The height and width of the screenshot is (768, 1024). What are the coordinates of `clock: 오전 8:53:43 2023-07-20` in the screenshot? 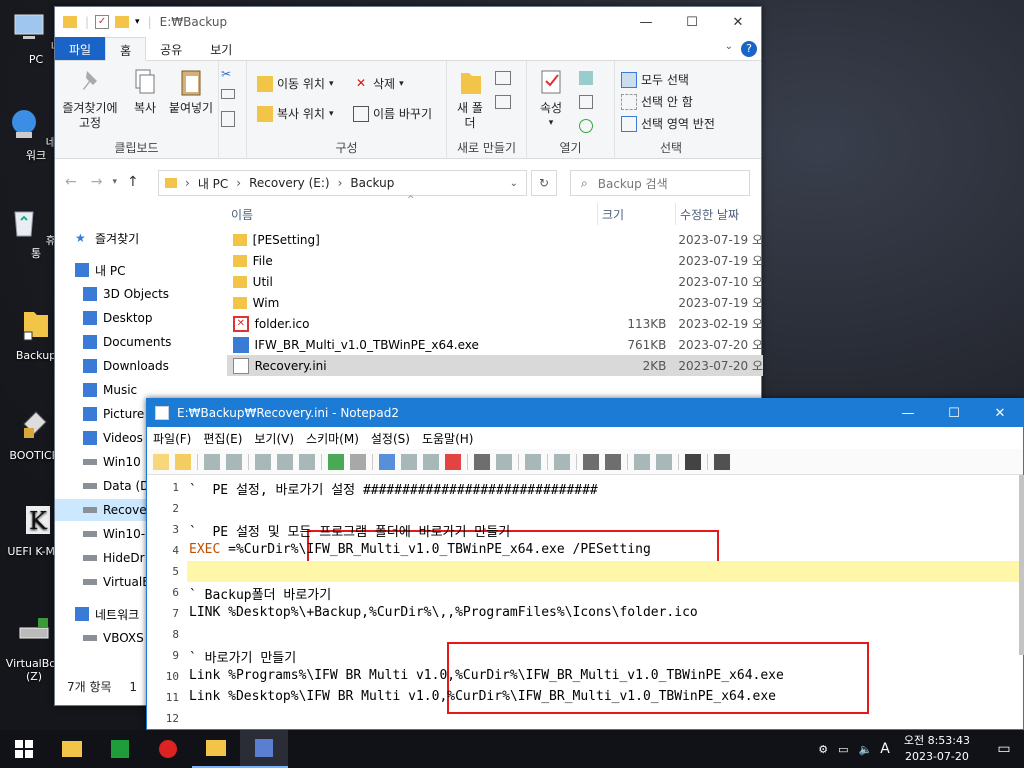 It's located at (937, 749).